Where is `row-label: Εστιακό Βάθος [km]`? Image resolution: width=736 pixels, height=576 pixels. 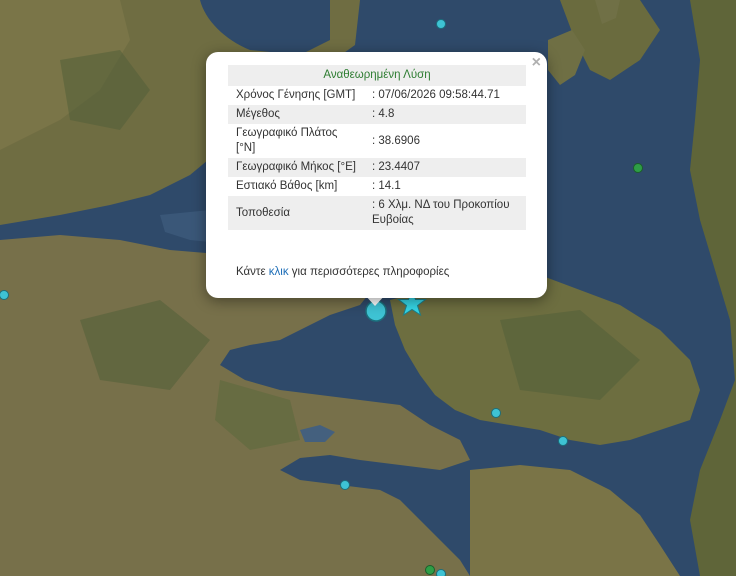
row-label: Εστιακό Βάθος [km] is located at coordinates (287, 186).